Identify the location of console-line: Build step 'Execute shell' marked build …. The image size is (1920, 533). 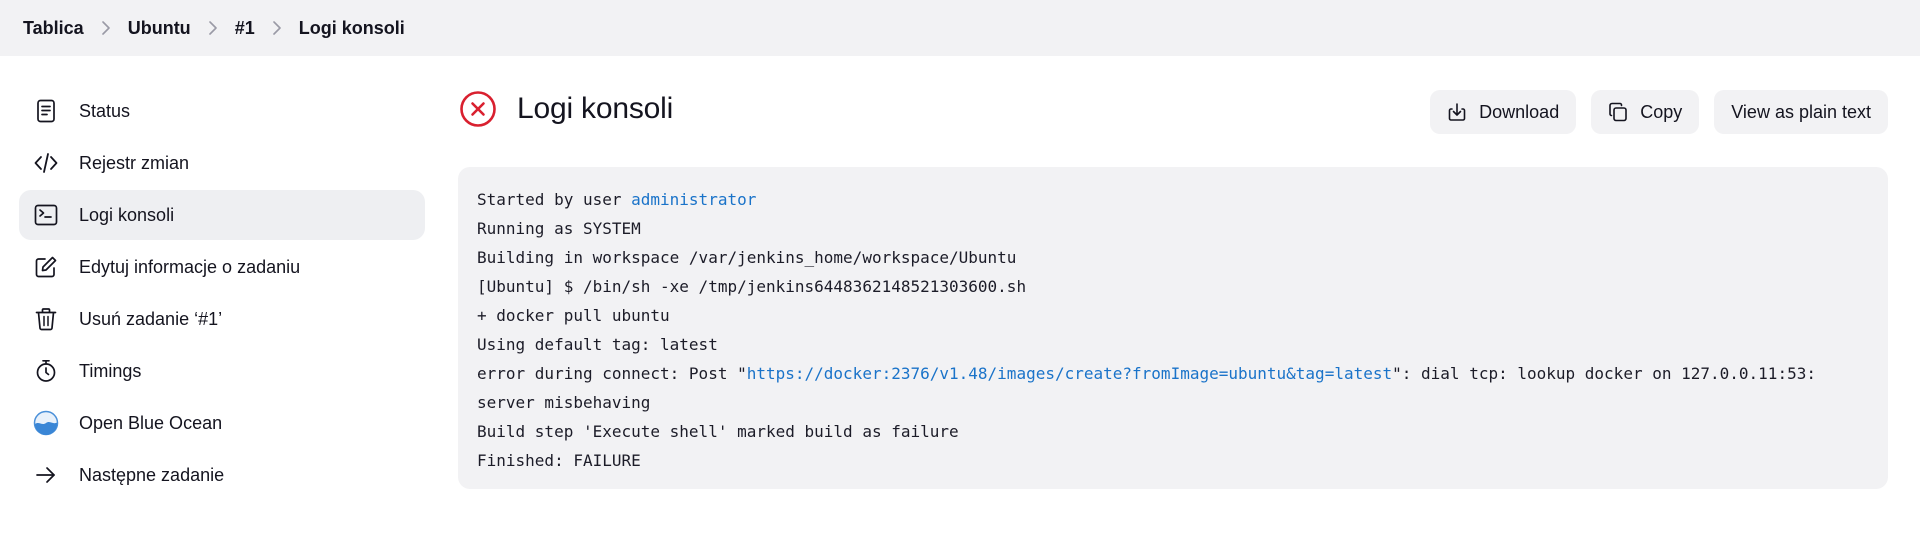
(718, 431).